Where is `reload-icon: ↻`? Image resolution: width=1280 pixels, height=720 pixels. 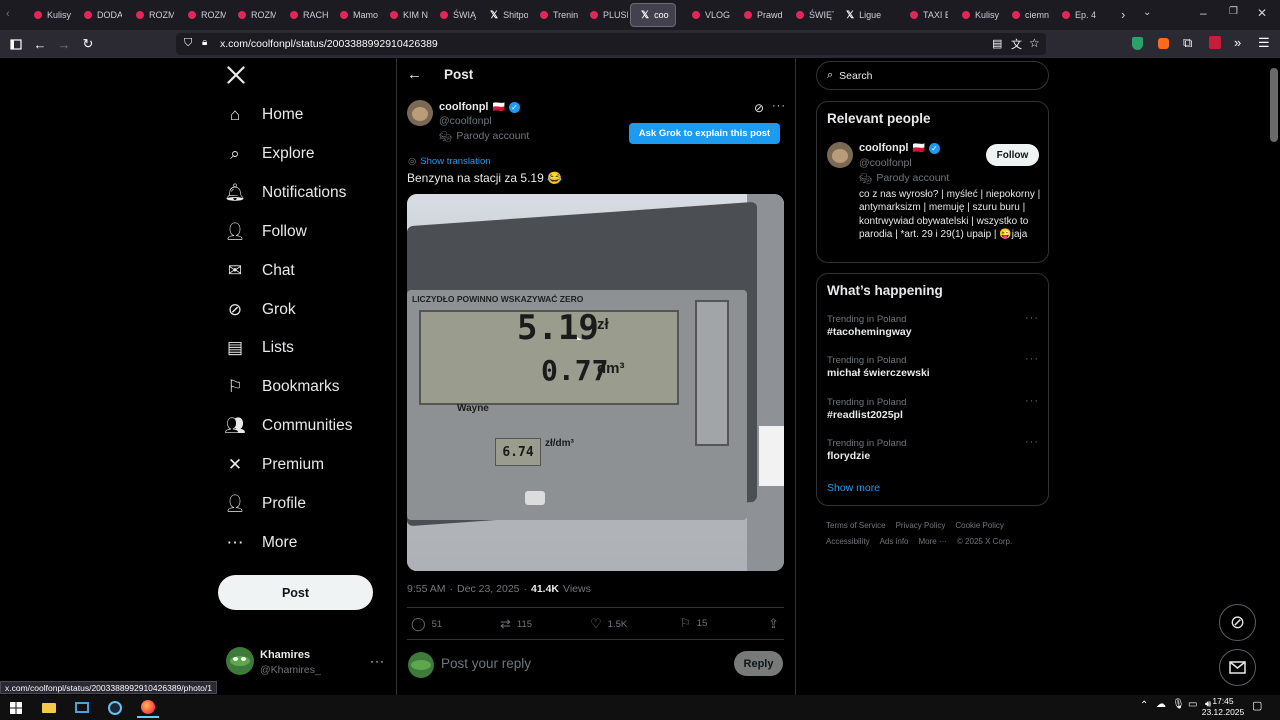 reload-icon: ↻ is located at coordinates (88, 44).